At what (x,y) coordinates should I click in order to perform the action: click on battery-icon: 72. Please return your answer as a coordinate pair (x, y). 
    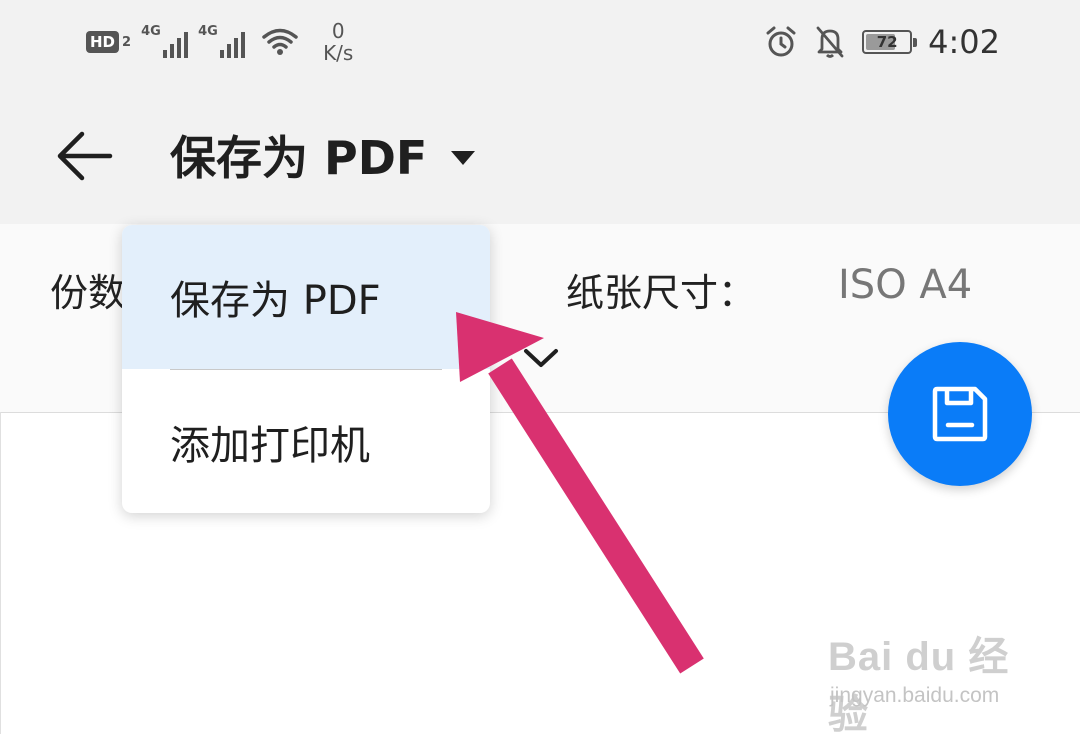
    Looking at the image, I should click on (890, 42).